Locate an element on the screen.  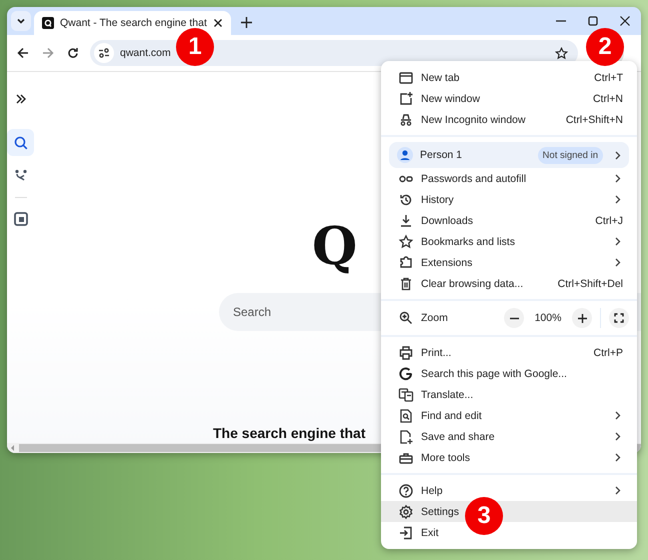
reload-icon is located at coordinates (73, 53).